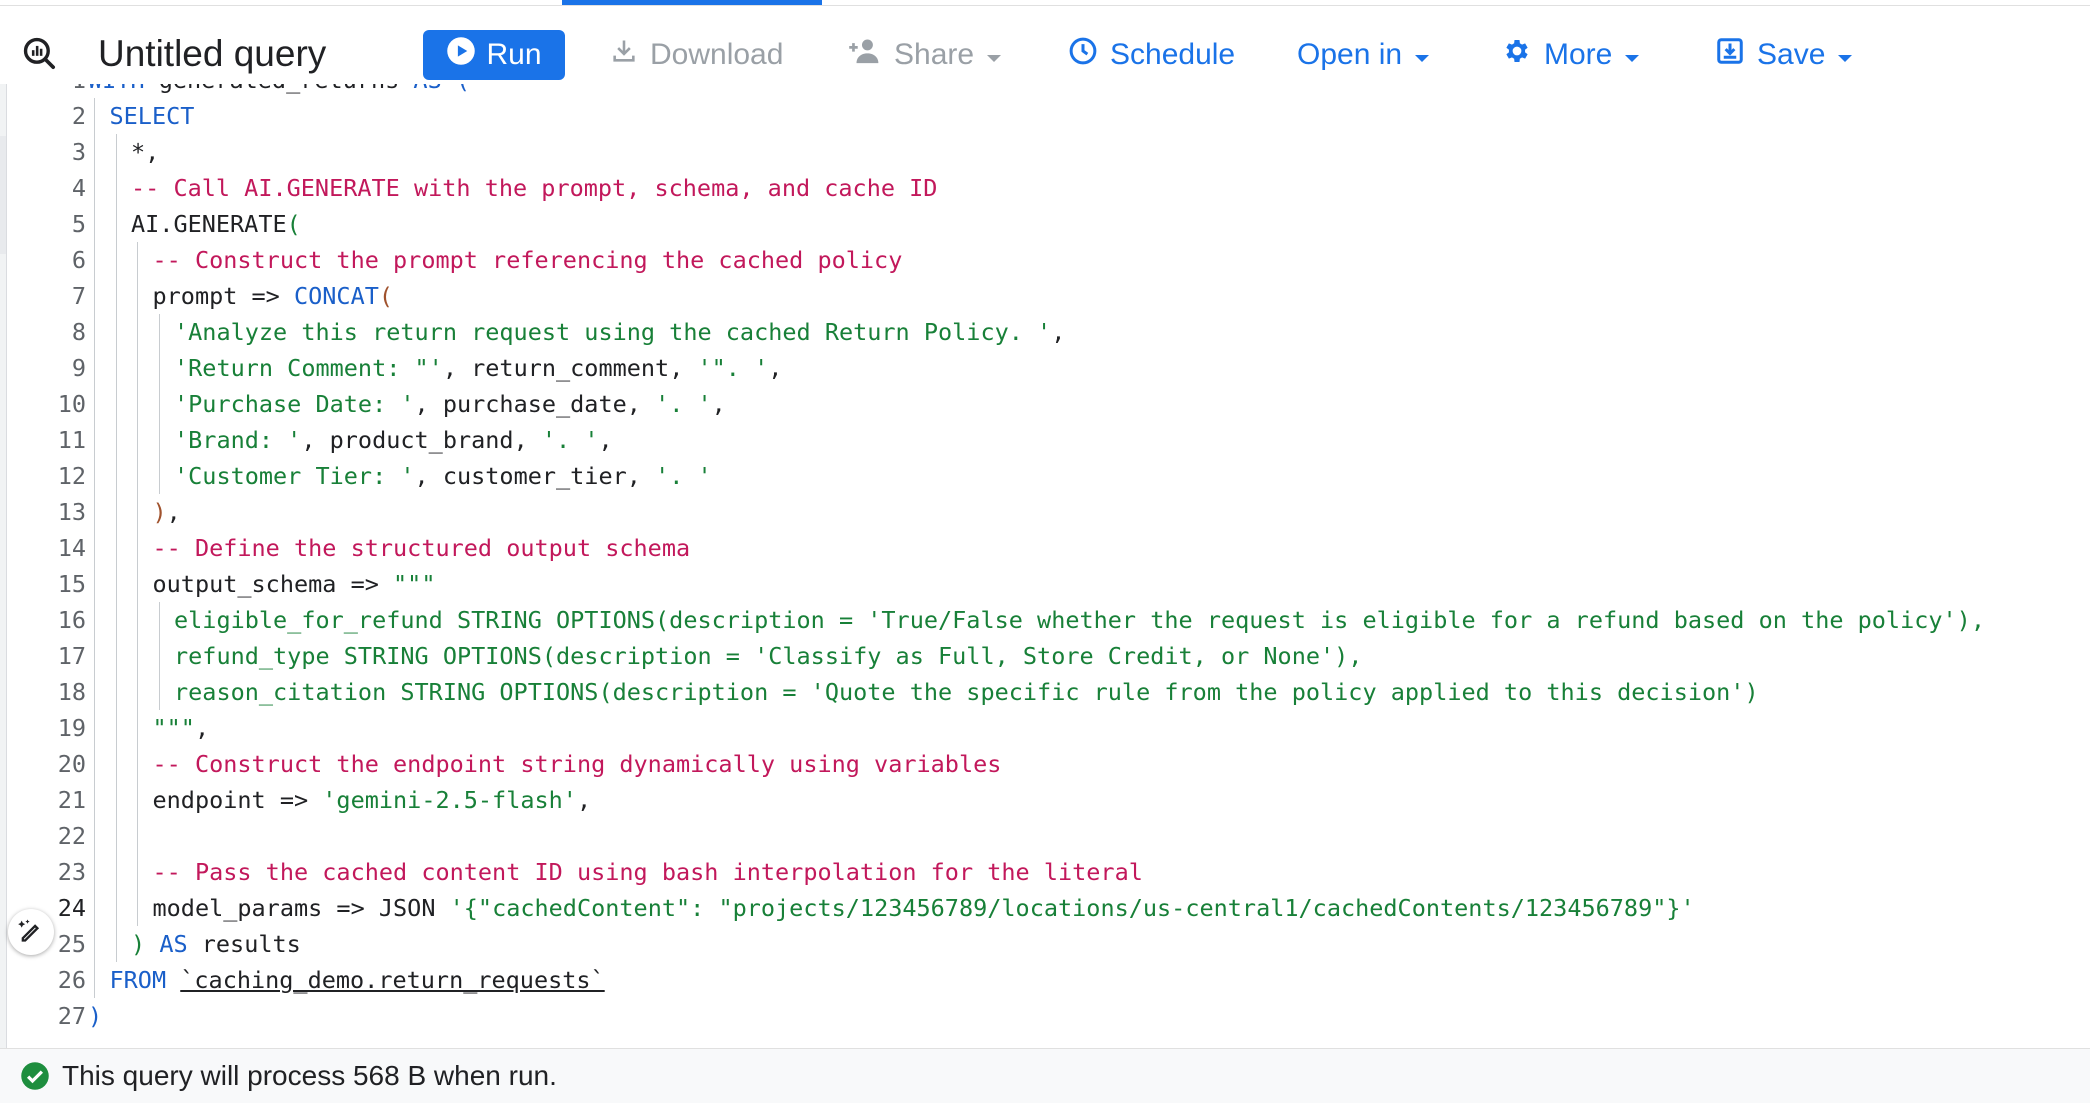 The image size is (2090, 1103). I want to click on code-line: 5 AI.GENERATE(, so click(1049, 224).